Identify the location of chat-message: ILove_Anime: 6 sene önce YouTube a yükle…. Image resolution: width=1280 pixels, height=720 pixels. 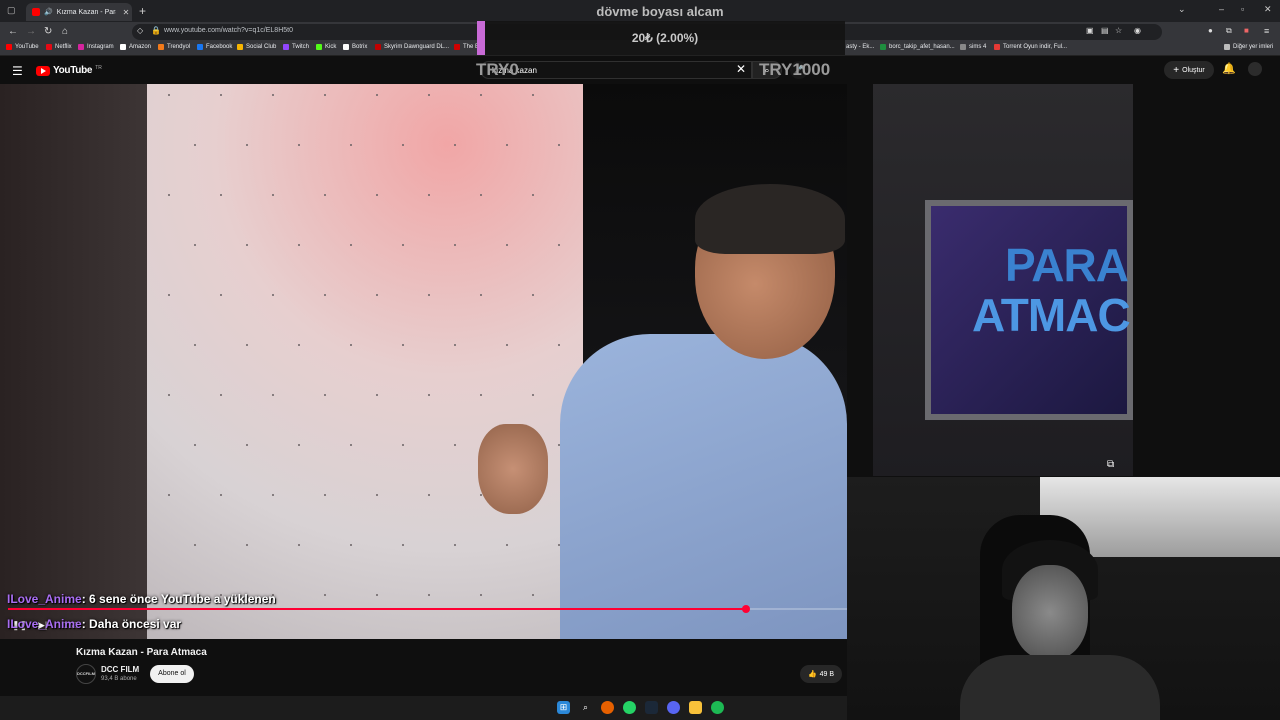
(141, 599).